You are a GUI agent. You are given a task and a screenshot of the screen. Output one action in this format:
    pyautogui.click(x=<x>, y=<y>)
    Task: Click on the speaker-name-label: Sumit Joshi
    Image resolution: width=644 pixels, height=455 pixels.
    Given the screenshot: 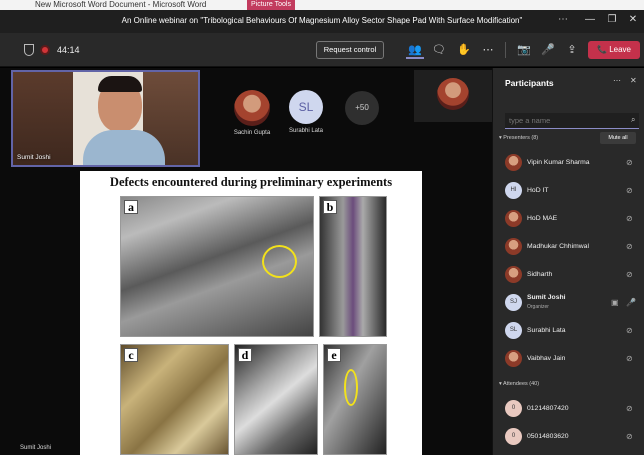 What is the action you would take?
    pyautogui.click(x=34, y=157)
    